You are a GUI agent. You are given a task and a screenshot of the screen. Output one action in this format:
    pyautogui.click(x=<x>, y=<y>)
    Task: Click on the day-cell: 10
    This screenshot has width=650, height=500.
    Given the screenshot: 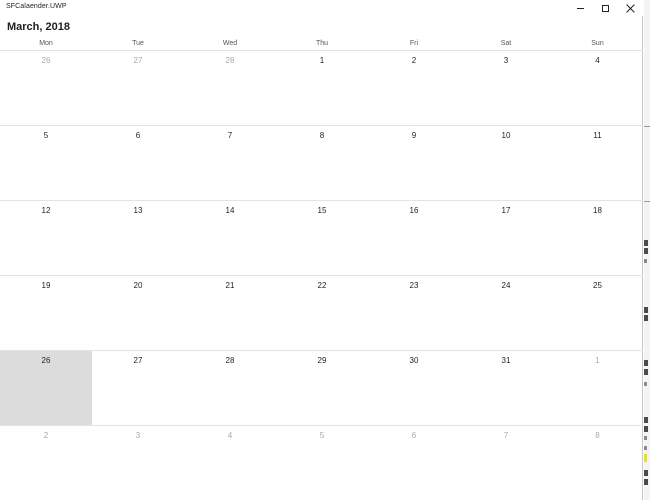 What is the action you would take?
    pyautogui.click(x=506, y=163)
    